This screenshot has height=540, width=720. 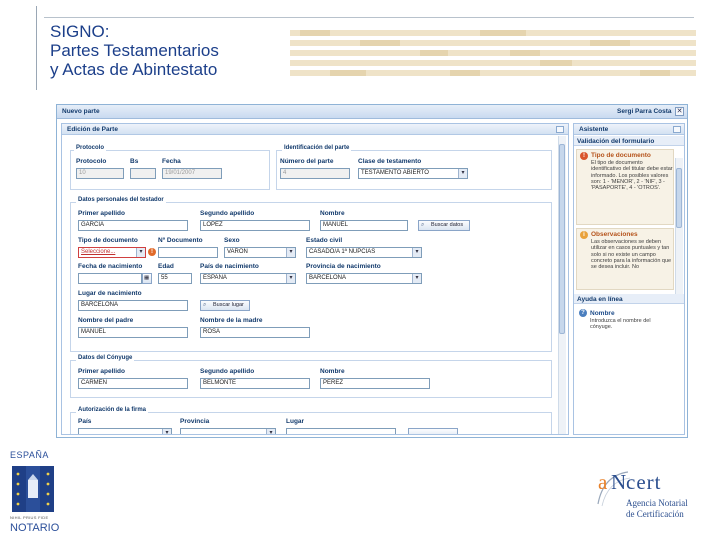 What do you see at coordinates (677, 129) in the screenshot?
I see `collapse-assistant-button` at bounding box center [677, 129].